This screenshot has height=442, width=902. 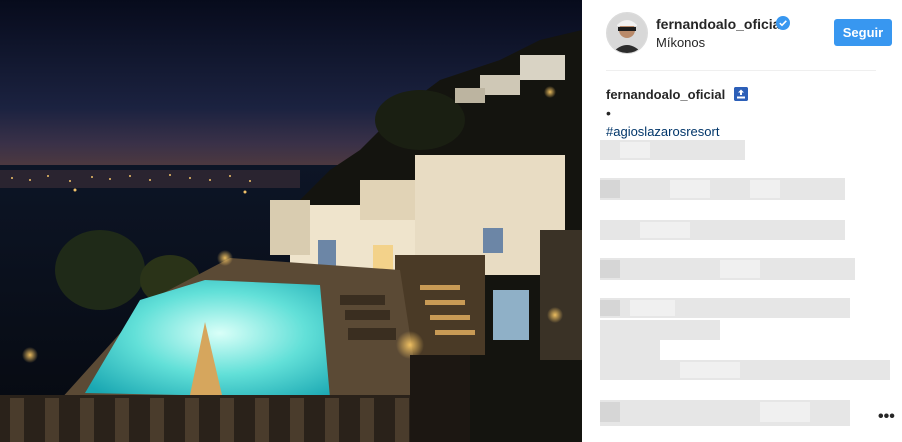 What do you see at coordinates (746, 131) in the screenshot?
I see `hashtag-link: #agioslazarosresort` at bounding box center [746, 131].